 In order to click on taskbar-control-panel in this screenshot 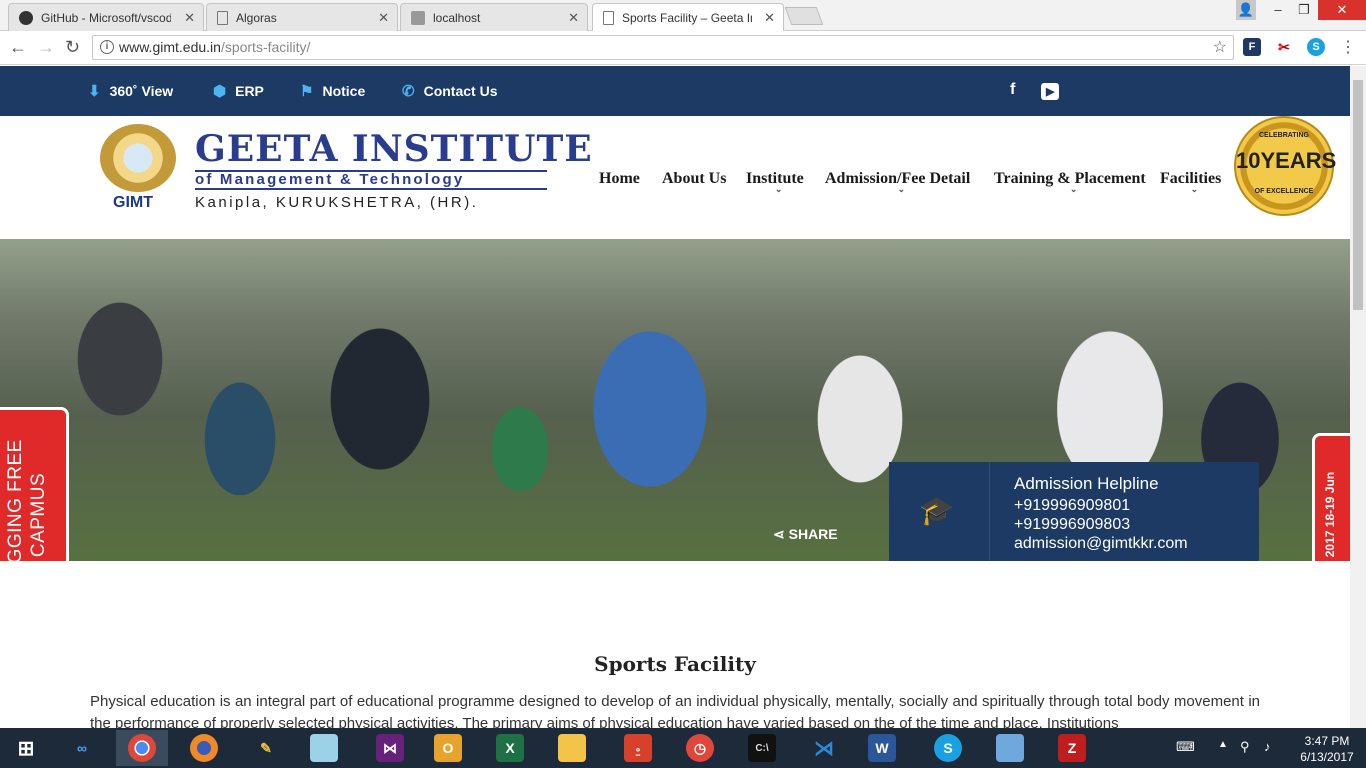, I will do `click(1010, 748)`.